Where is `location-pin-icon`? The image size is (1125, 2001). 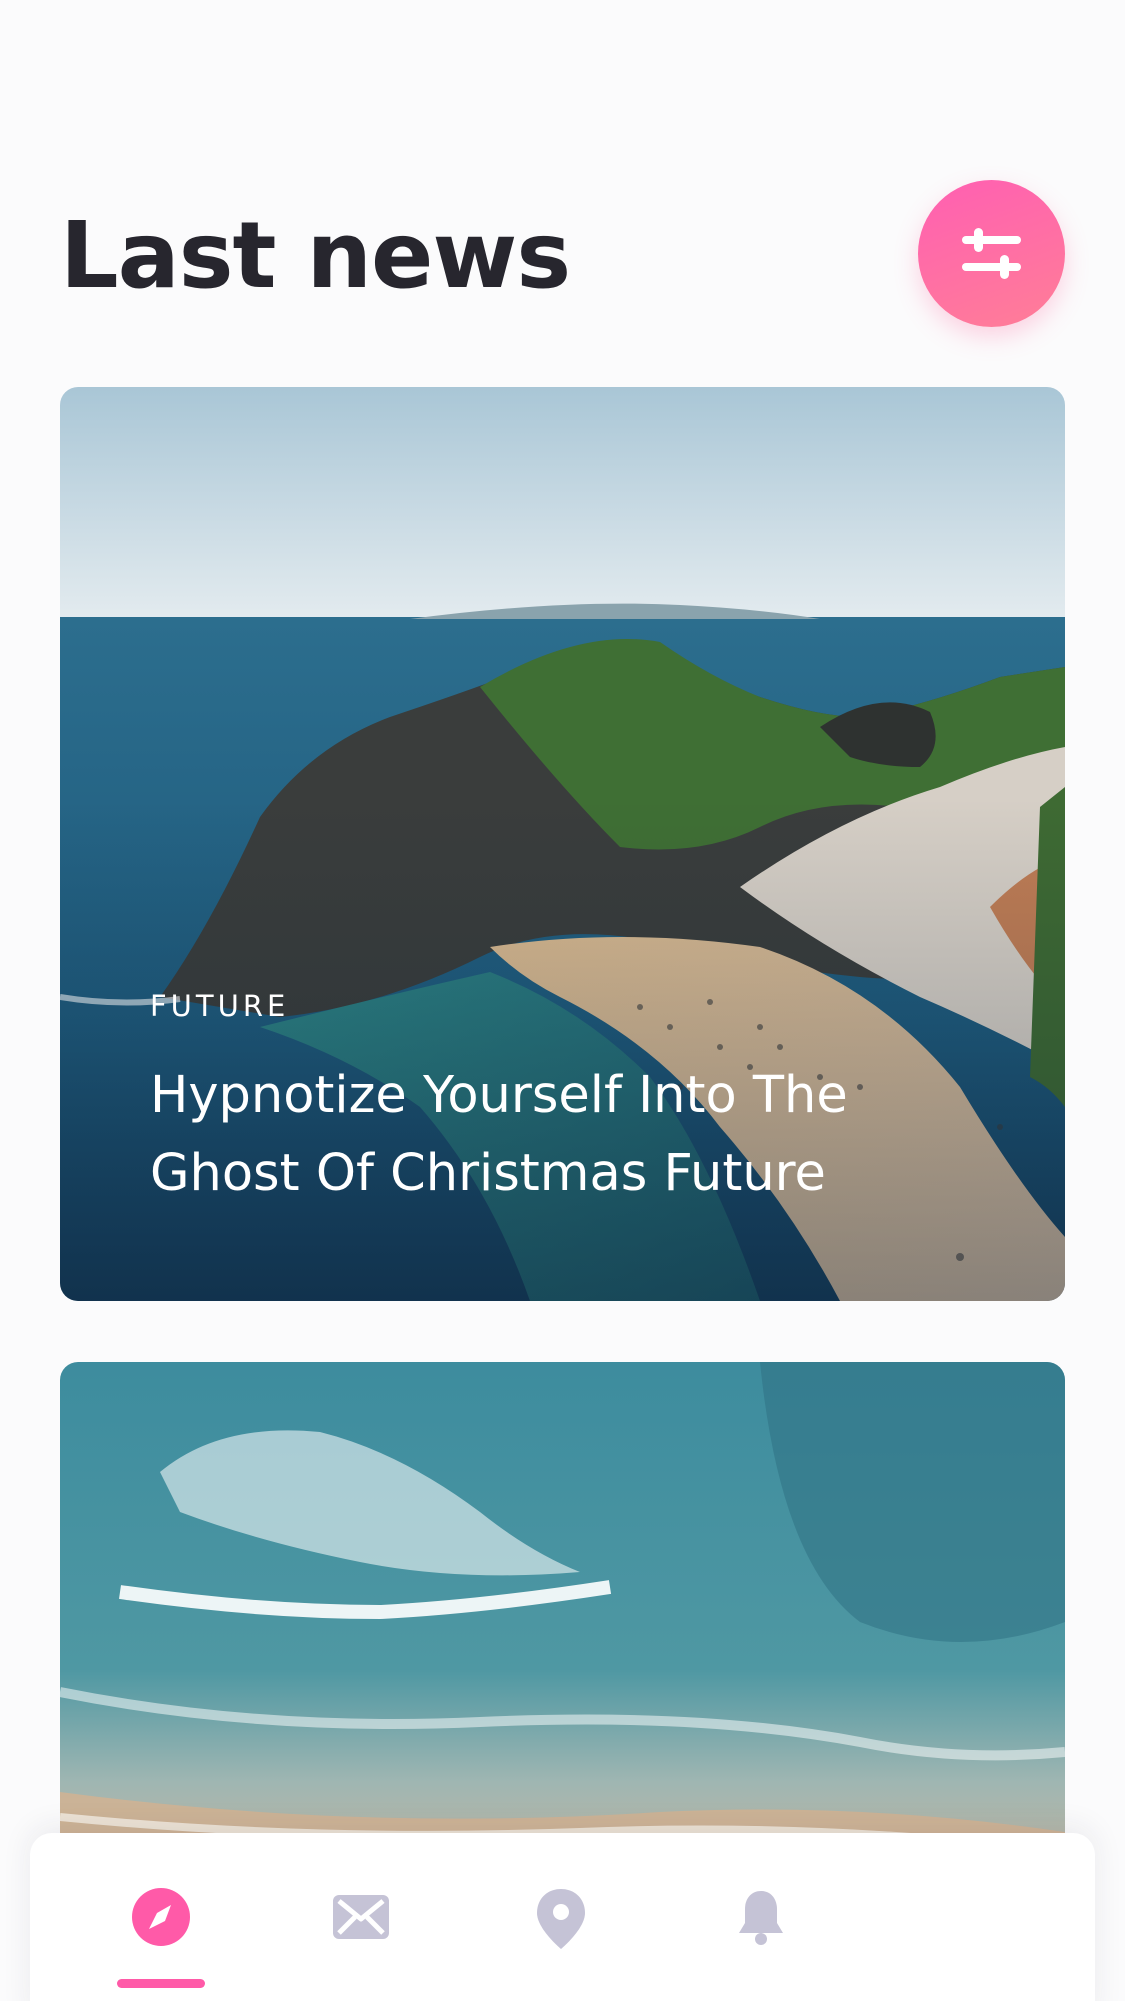
location-pin-icon is located at coordinates (561, 1919).